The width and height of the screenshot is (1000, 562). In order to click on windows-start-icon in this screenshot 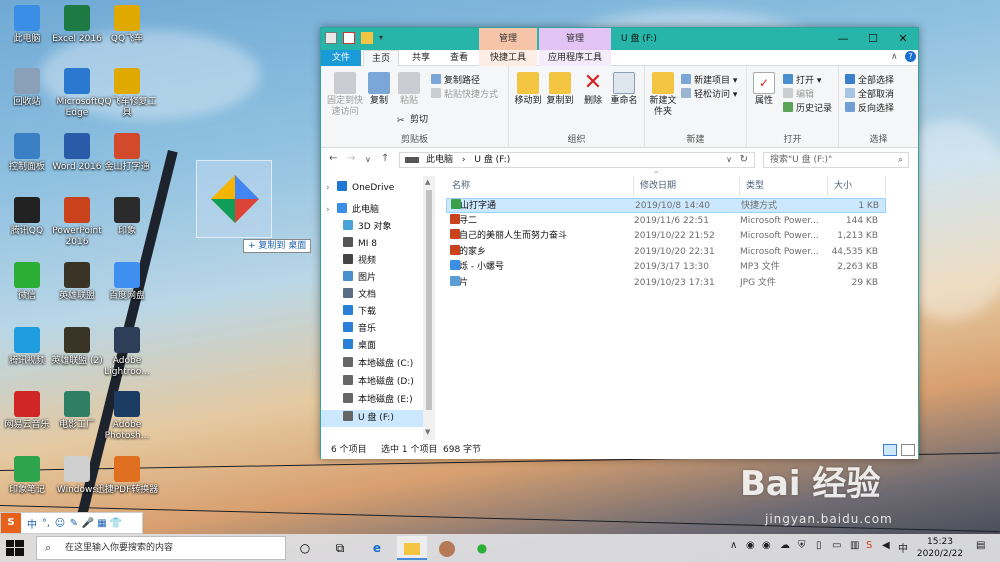, I will do `click(15, 548)`.